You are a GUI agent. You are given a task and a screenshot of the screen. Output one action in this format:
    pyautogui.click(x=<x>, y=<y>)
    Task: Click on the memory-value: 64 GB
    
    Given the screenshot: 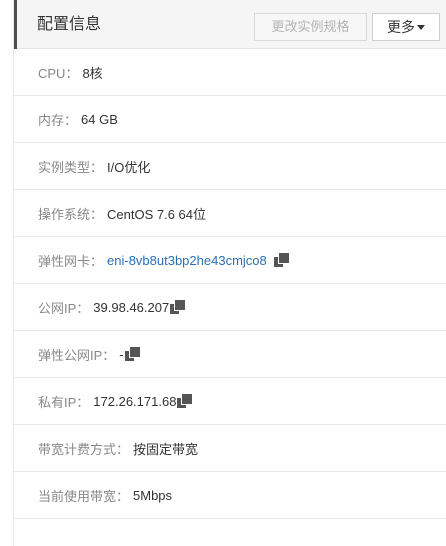 What is the action you would take?
    pyautogui.click(x=99, y=119)
    